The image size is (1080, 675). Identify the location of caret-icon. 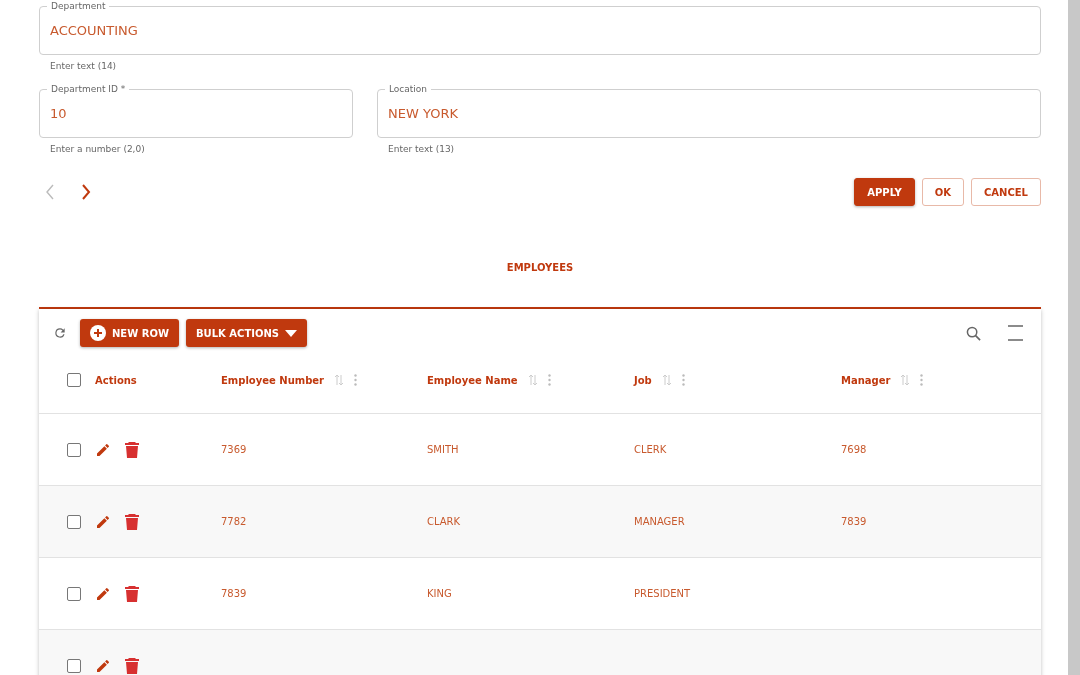
(291, 333).